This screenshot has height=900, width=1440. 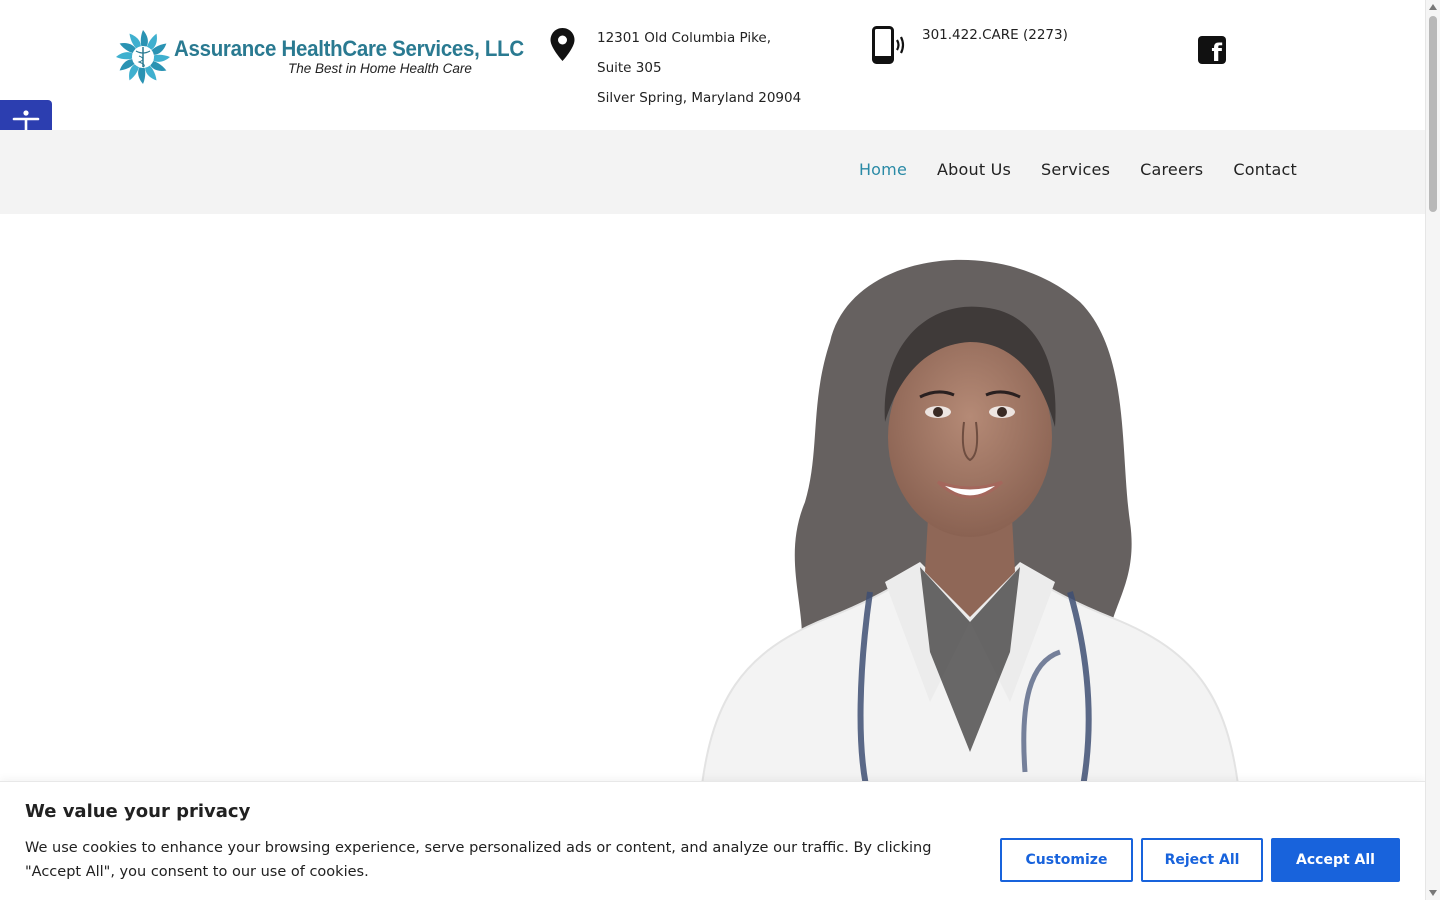 What do you see at coordinates (684, 38) in the screenshot?
I see `address-line-1: 12301 Old Columbia Pike,` at bounding box center [684, 38].